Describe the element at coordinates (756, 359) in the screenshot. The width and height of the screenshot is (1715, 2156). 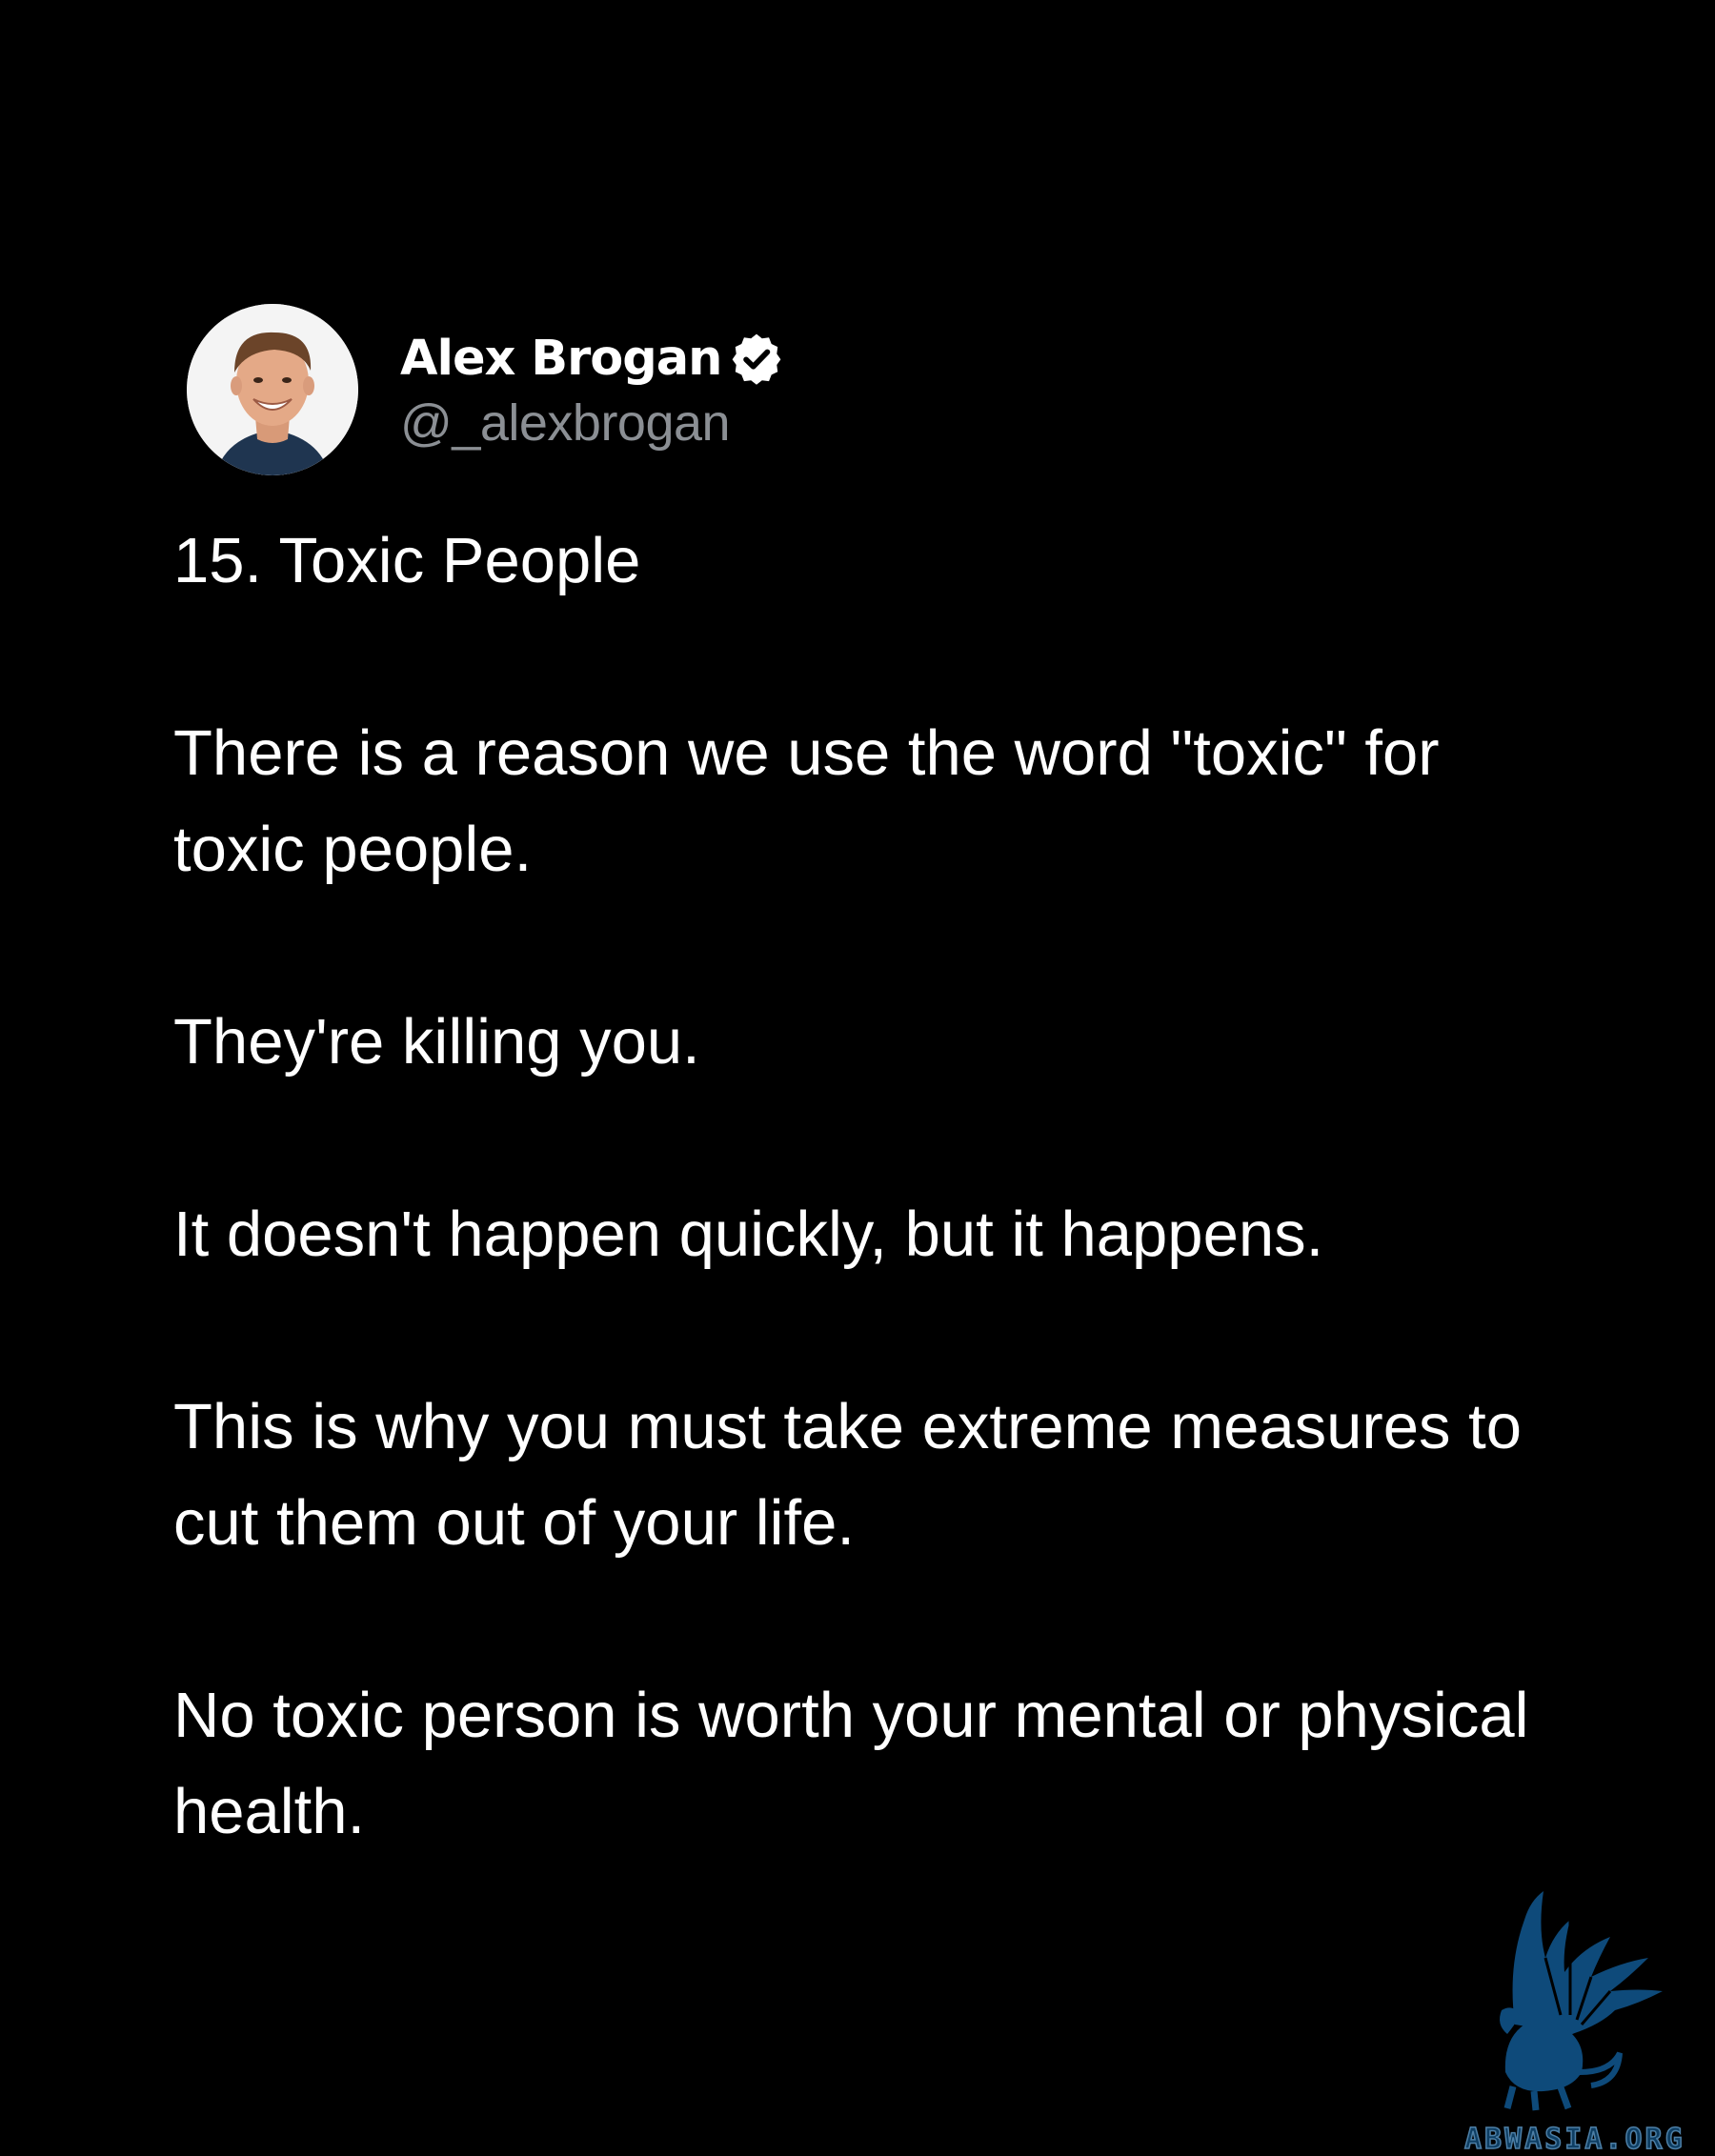
I see `verified-badge-icon` at that location.